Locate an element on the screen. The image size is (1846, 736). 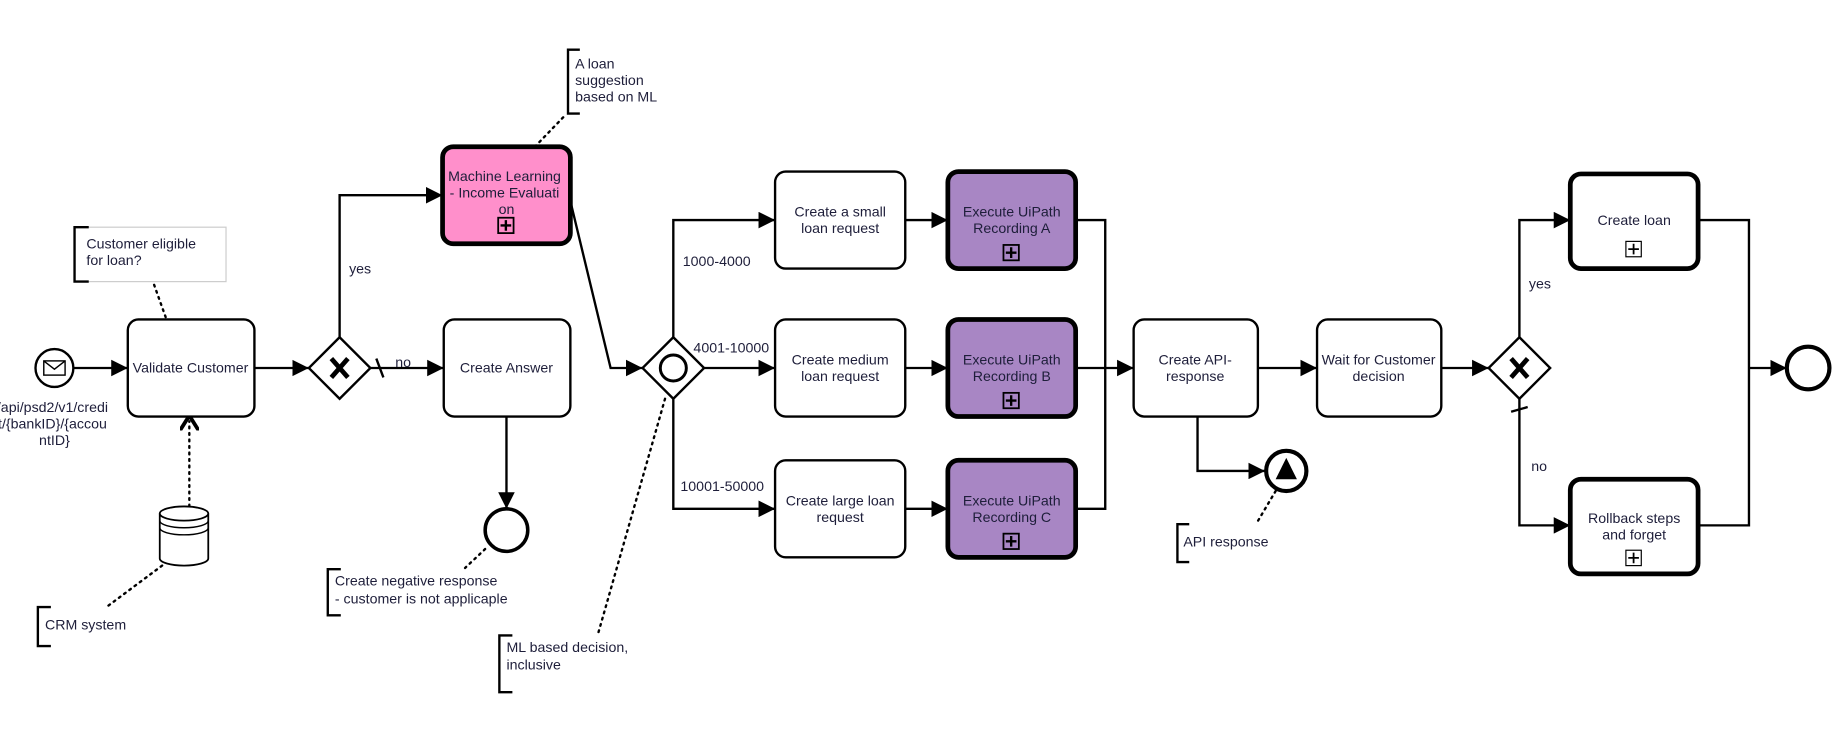
svg-text:Execute UiPathRecording B: Execute UiPath Recording B is located at coordinates (1012, 368).